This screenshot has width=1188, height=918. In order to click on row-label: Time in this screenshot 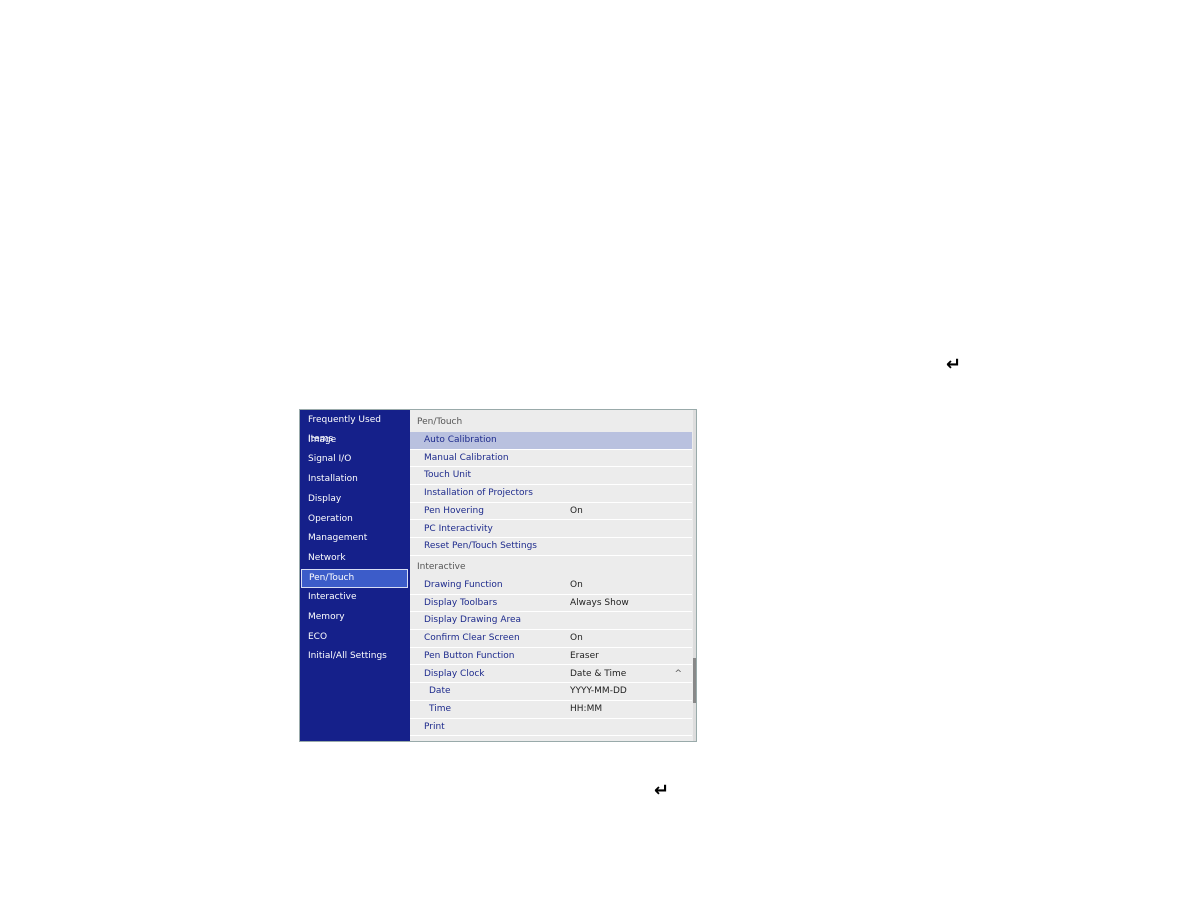, I will do `click(440, 708)`.